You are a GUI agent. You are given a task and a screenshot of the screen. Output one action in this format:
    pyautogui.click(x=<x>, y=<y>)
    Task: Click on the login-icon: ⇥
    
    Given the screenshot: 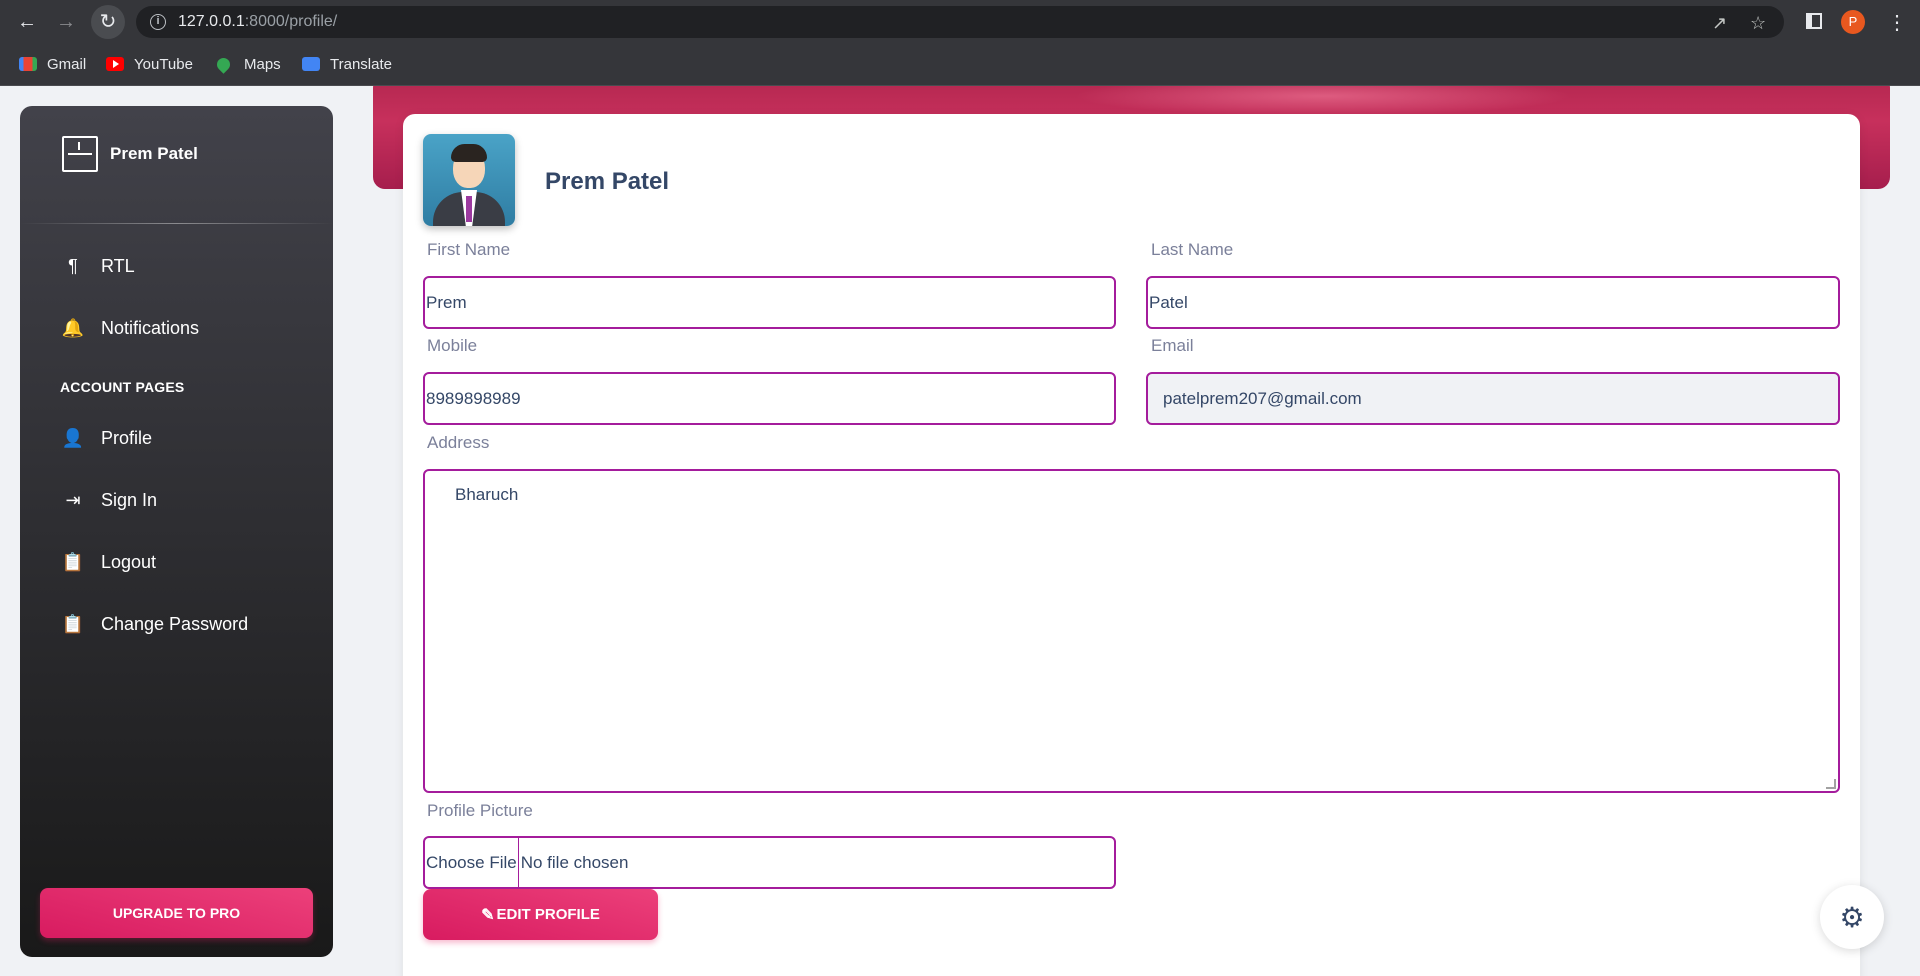 What is the action you would take?
    pyautogui.click(x=73, y=499)
    